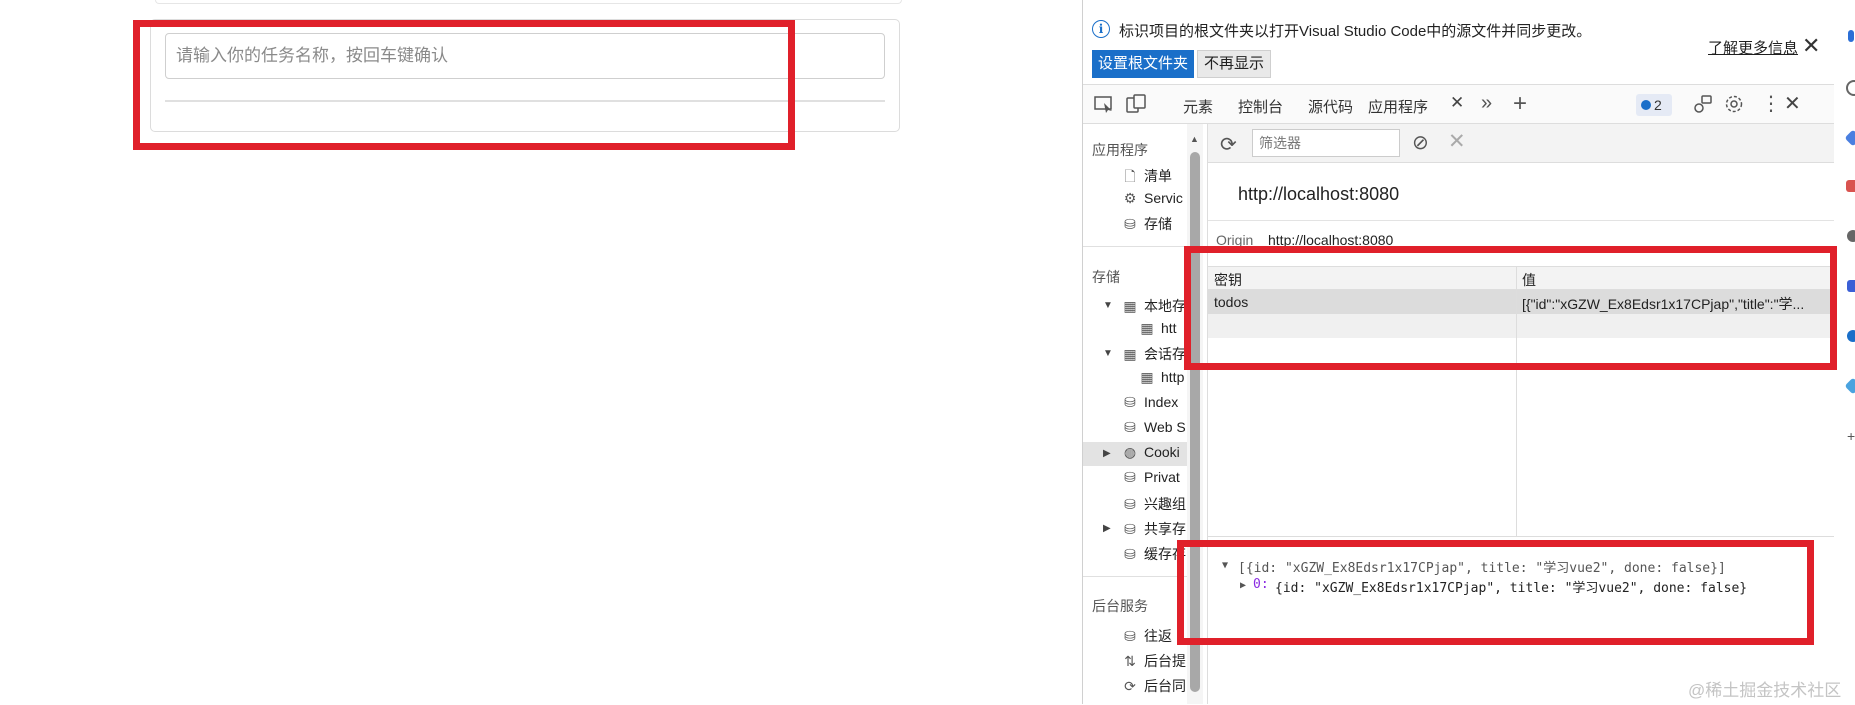 The width and height of the screenshot is (1855, 705). I want to click on refresh-icon: ⟳, so click(1228, 144).